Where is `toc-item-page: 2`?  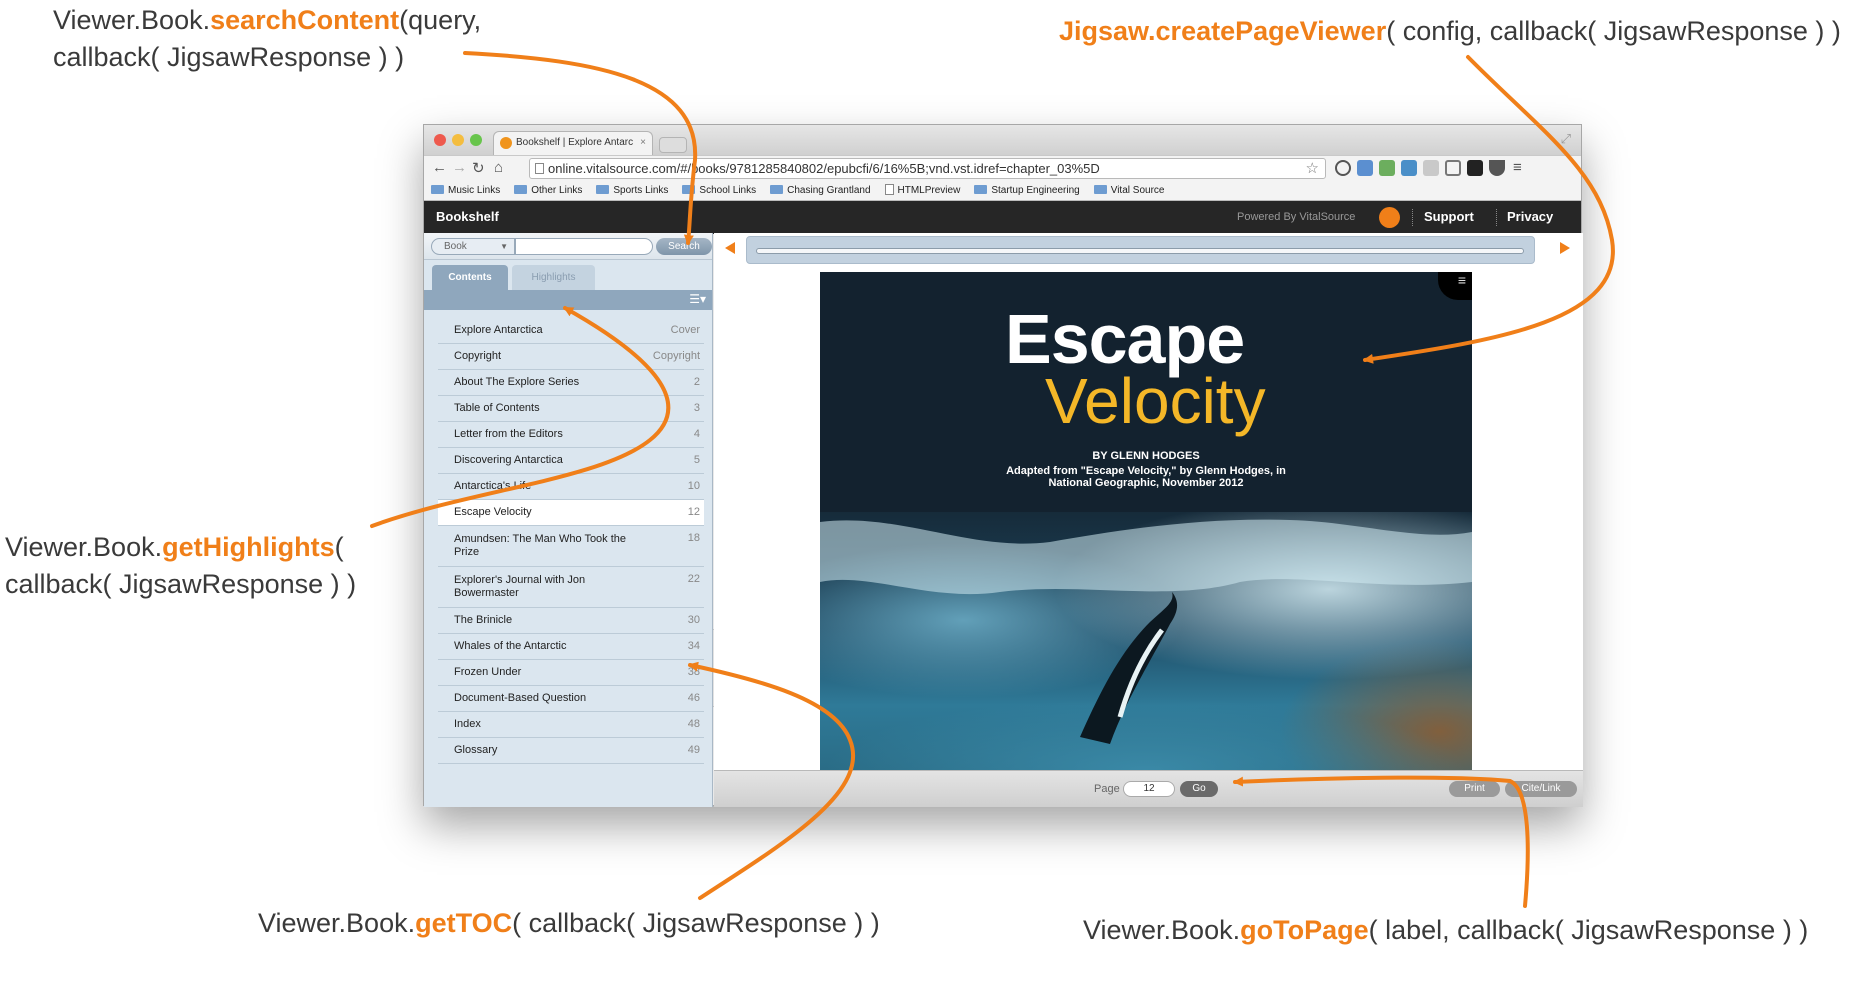 toc-item-page: 2 is located at coordinates (696, 382).